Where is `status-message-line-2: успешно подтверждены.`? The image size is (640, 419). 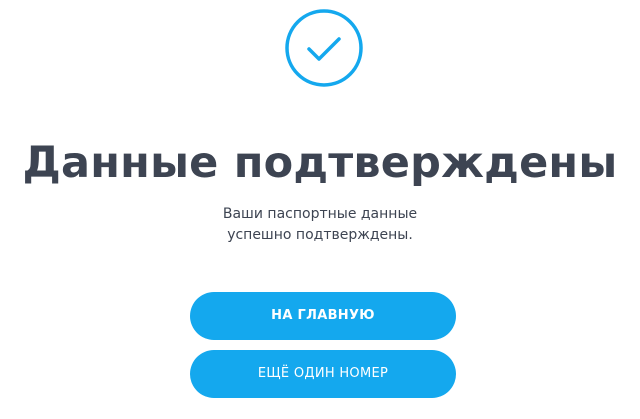 status-message-line-2: успешно подтверждены. is located at coordinates (320, 235).